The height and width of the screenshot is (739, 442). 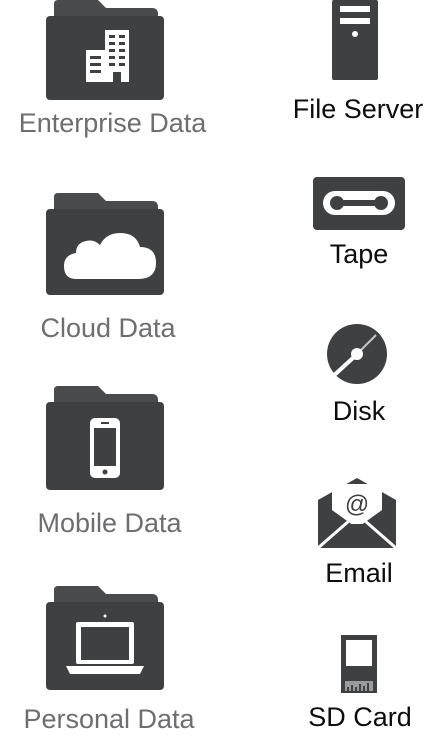 I want to click on mobile-data-label: Mobile Data, so click(x=109, y=523).